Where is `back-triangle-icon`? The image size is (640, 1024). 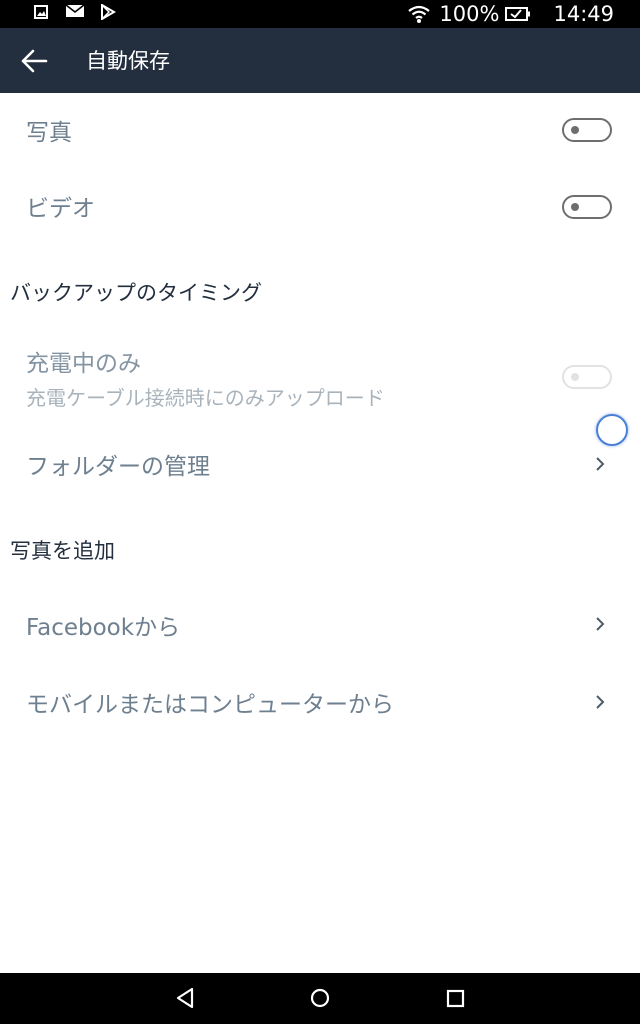
back-triangle-icon is located at coordinates (185, 998).